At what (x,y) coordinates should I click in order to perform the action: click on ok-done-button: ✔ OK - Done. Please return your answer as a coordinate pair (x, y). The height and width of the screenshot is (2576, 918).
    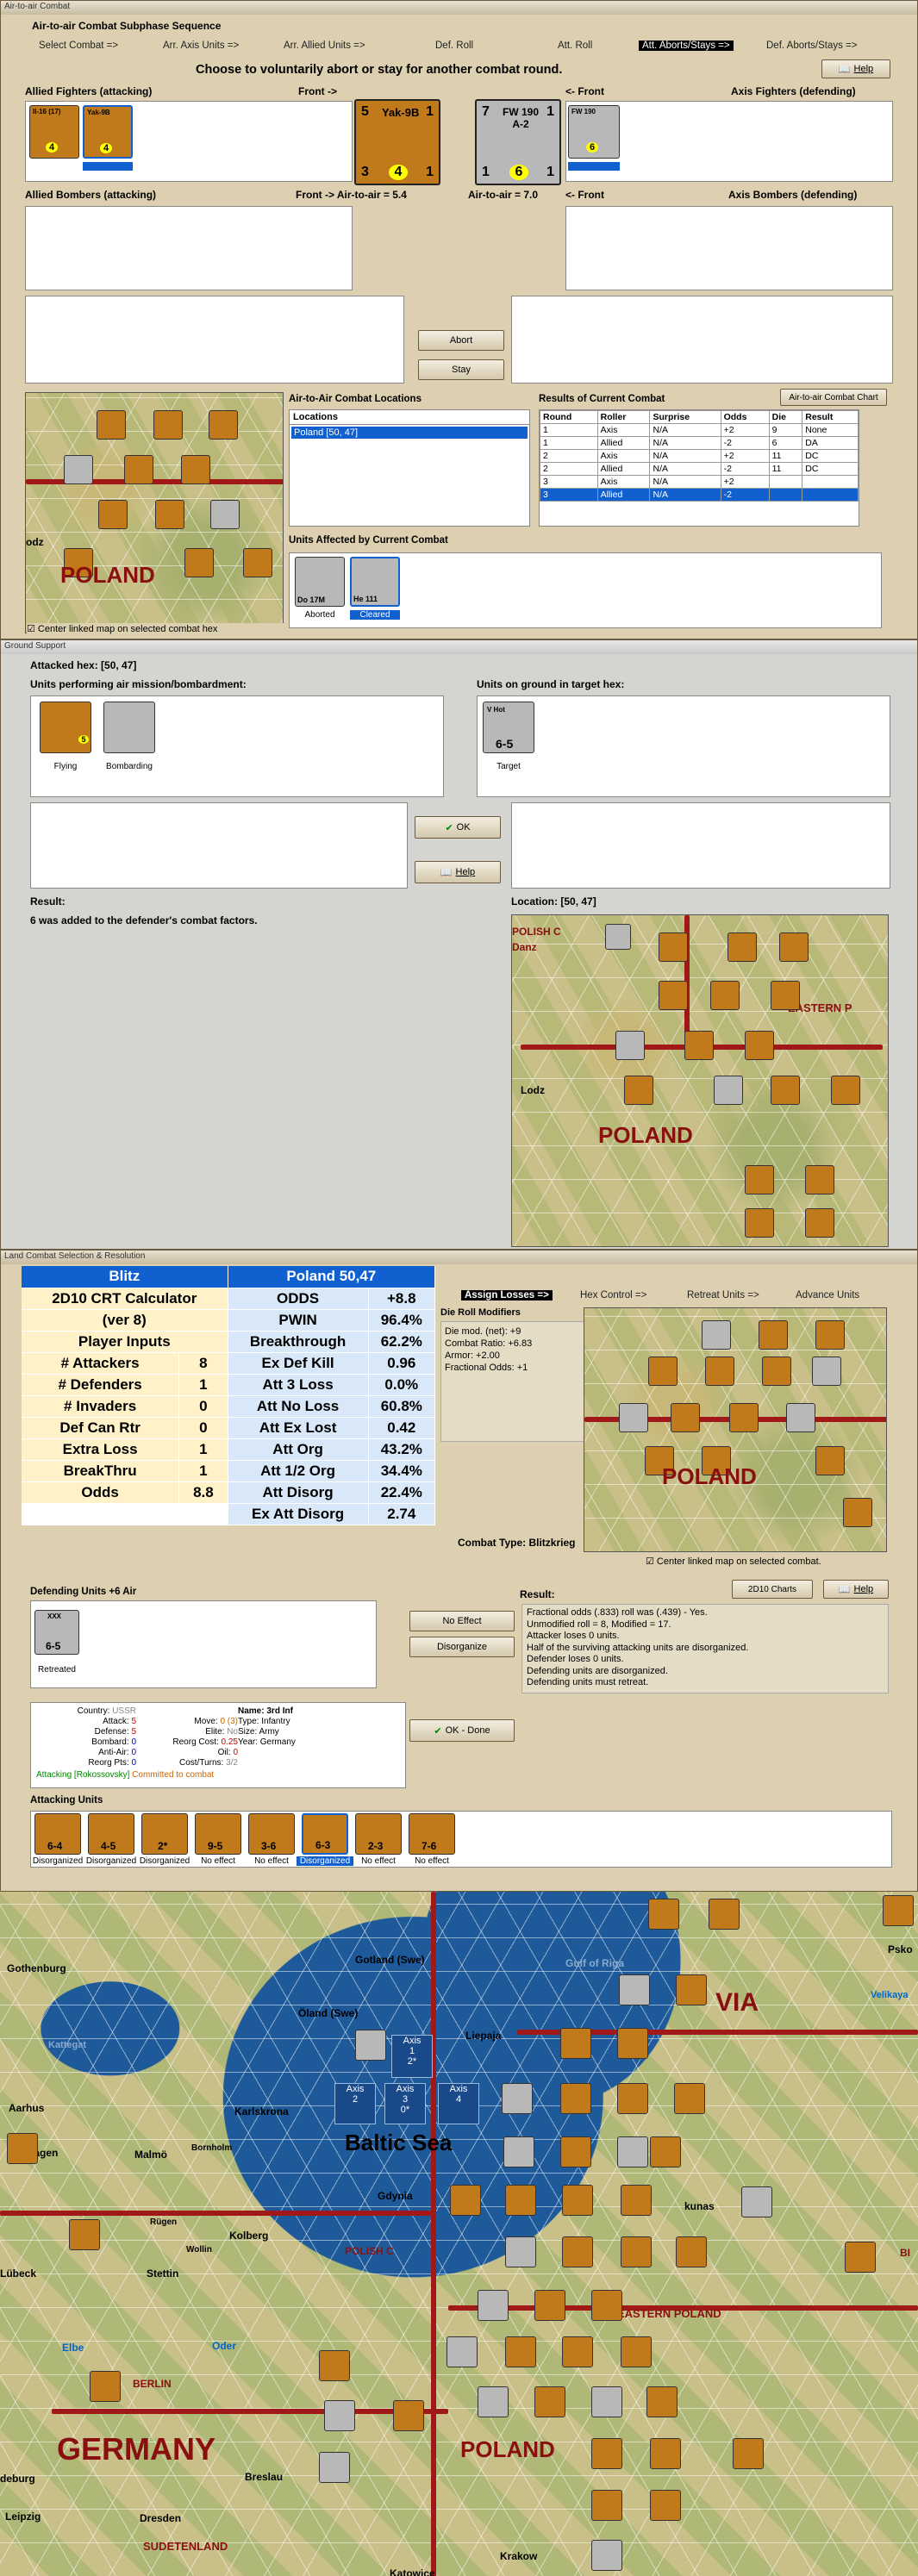
    Looking at the image, I should click on (462, 1730).